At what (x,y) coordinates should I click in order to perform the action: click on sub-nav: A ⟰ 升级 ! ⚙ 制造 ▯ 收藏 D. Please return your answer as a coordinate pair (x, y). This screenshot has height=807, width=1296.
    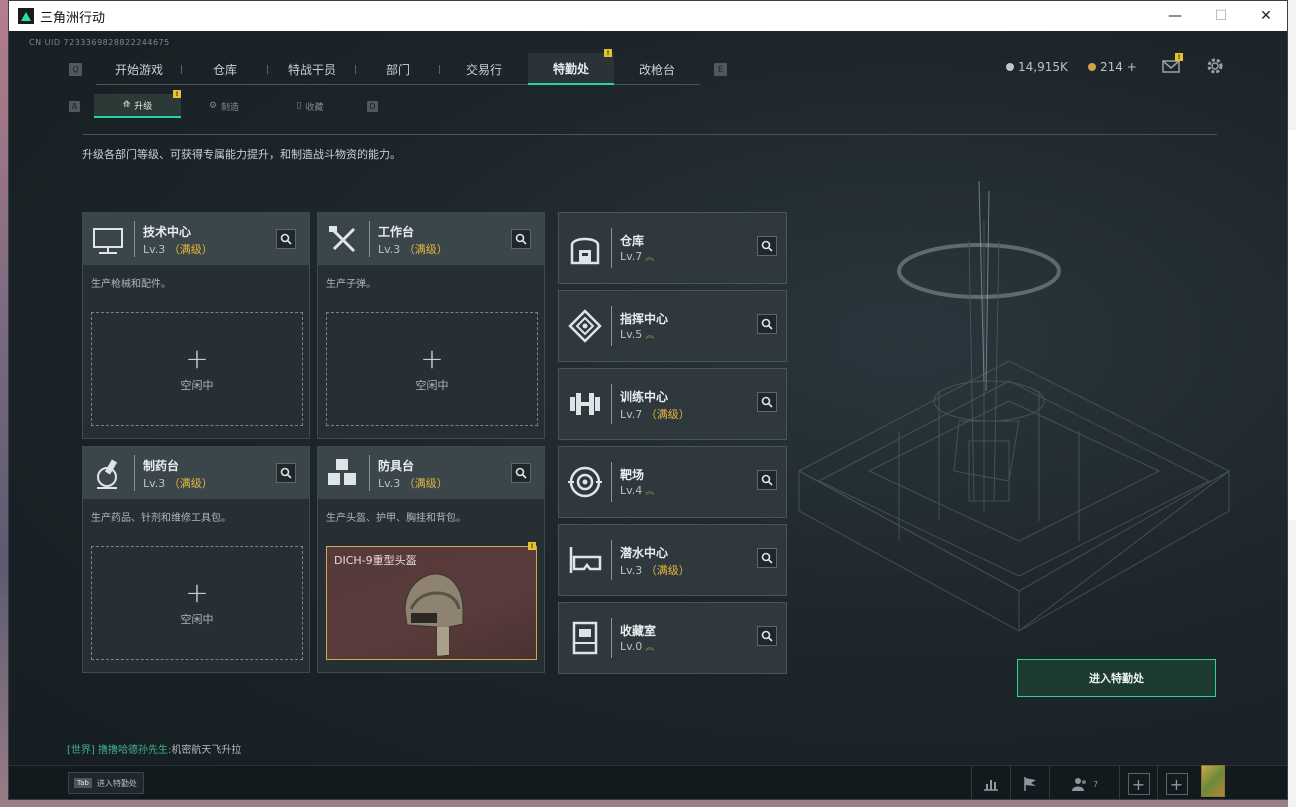
    Looking at the image, I should click on (223, 104).